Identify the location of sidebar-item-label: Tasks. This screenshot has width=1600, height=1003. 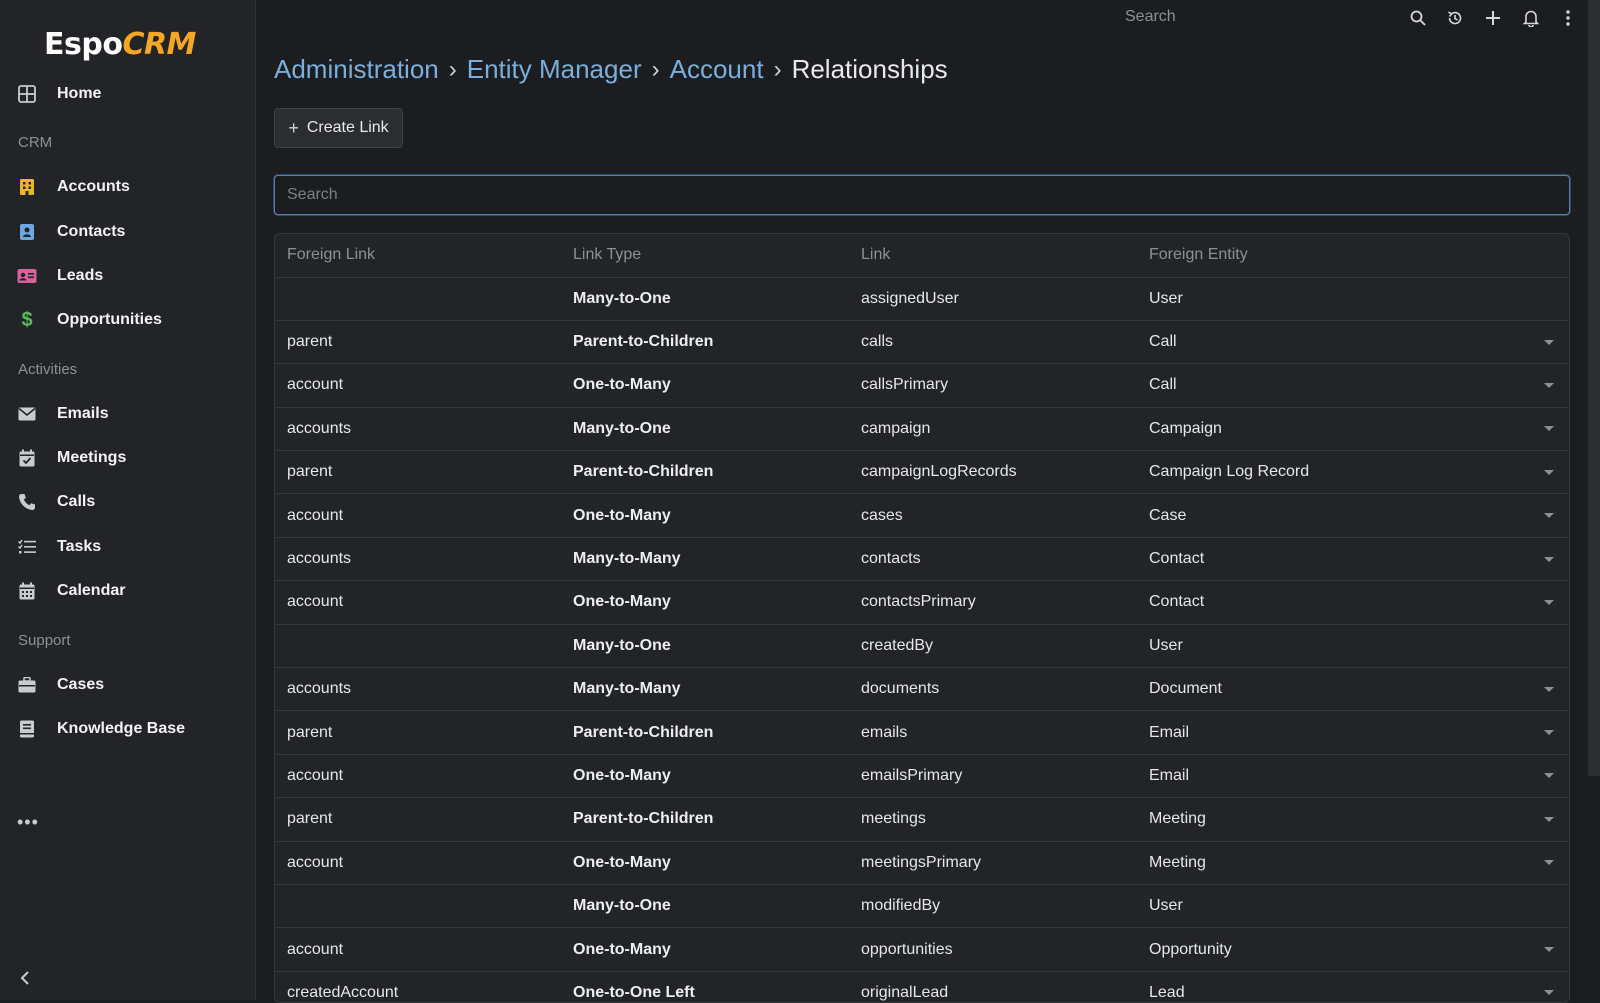
(79, 546).